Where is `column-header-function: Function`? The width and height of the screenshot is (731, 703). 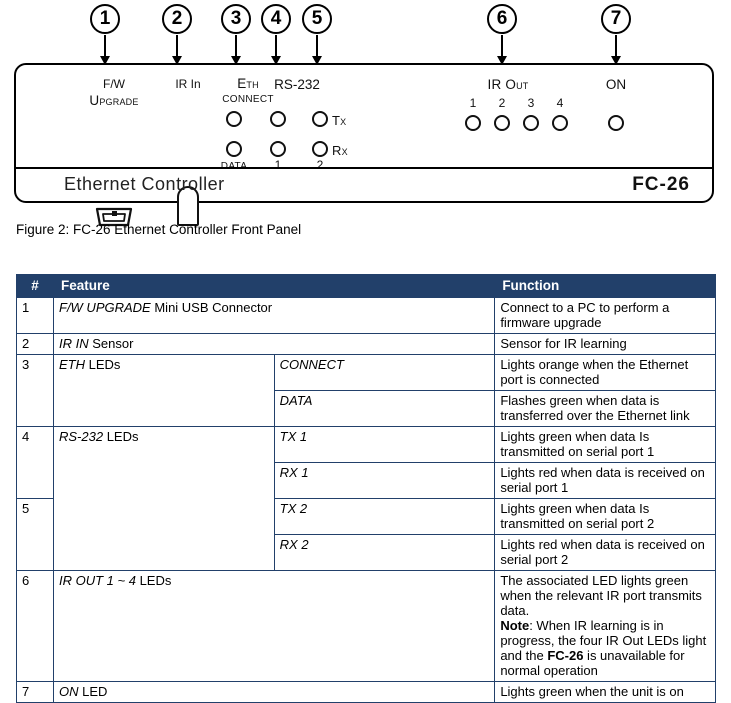 column-header-function: Function is located at coordinates (605, 286).